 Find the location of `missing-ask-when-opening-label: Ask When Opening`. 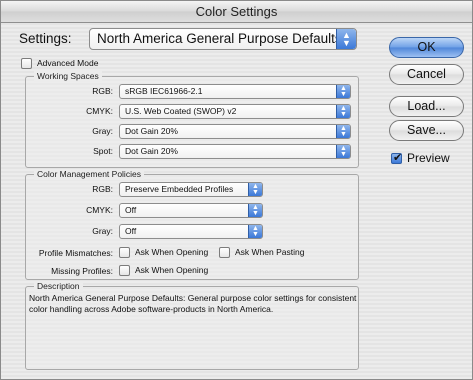

missing-ask-when-opening-label: Ask When Opening is located at coordinates (172, 270).